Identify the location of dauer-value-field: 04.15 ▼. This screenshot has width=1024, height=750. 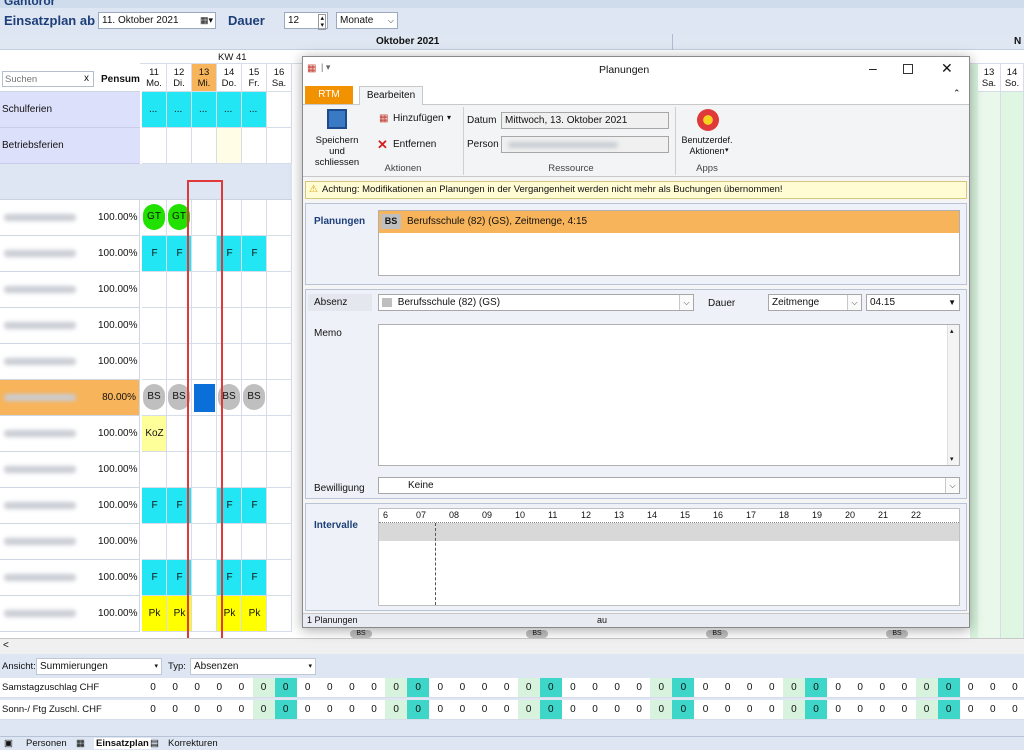
(913, 302).